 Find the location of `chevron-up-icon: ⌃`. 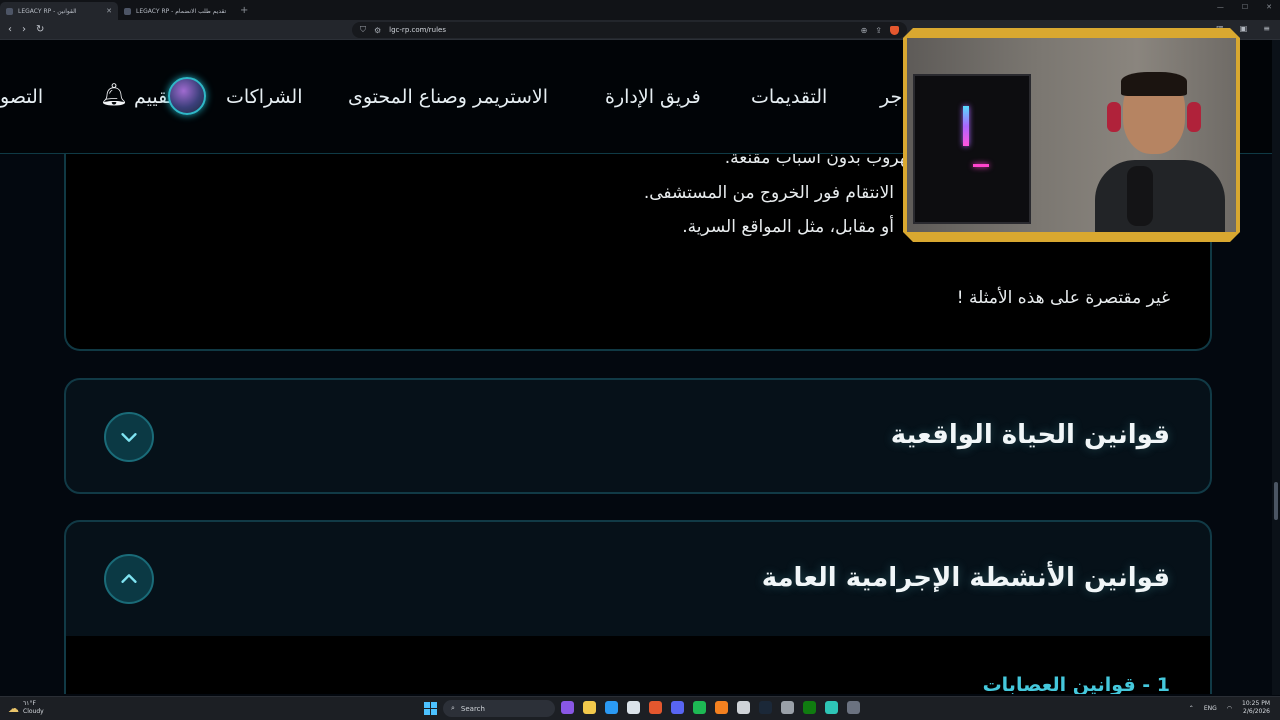

chevron-up-icon: ⌃ is located at coordinates (1191, 708).